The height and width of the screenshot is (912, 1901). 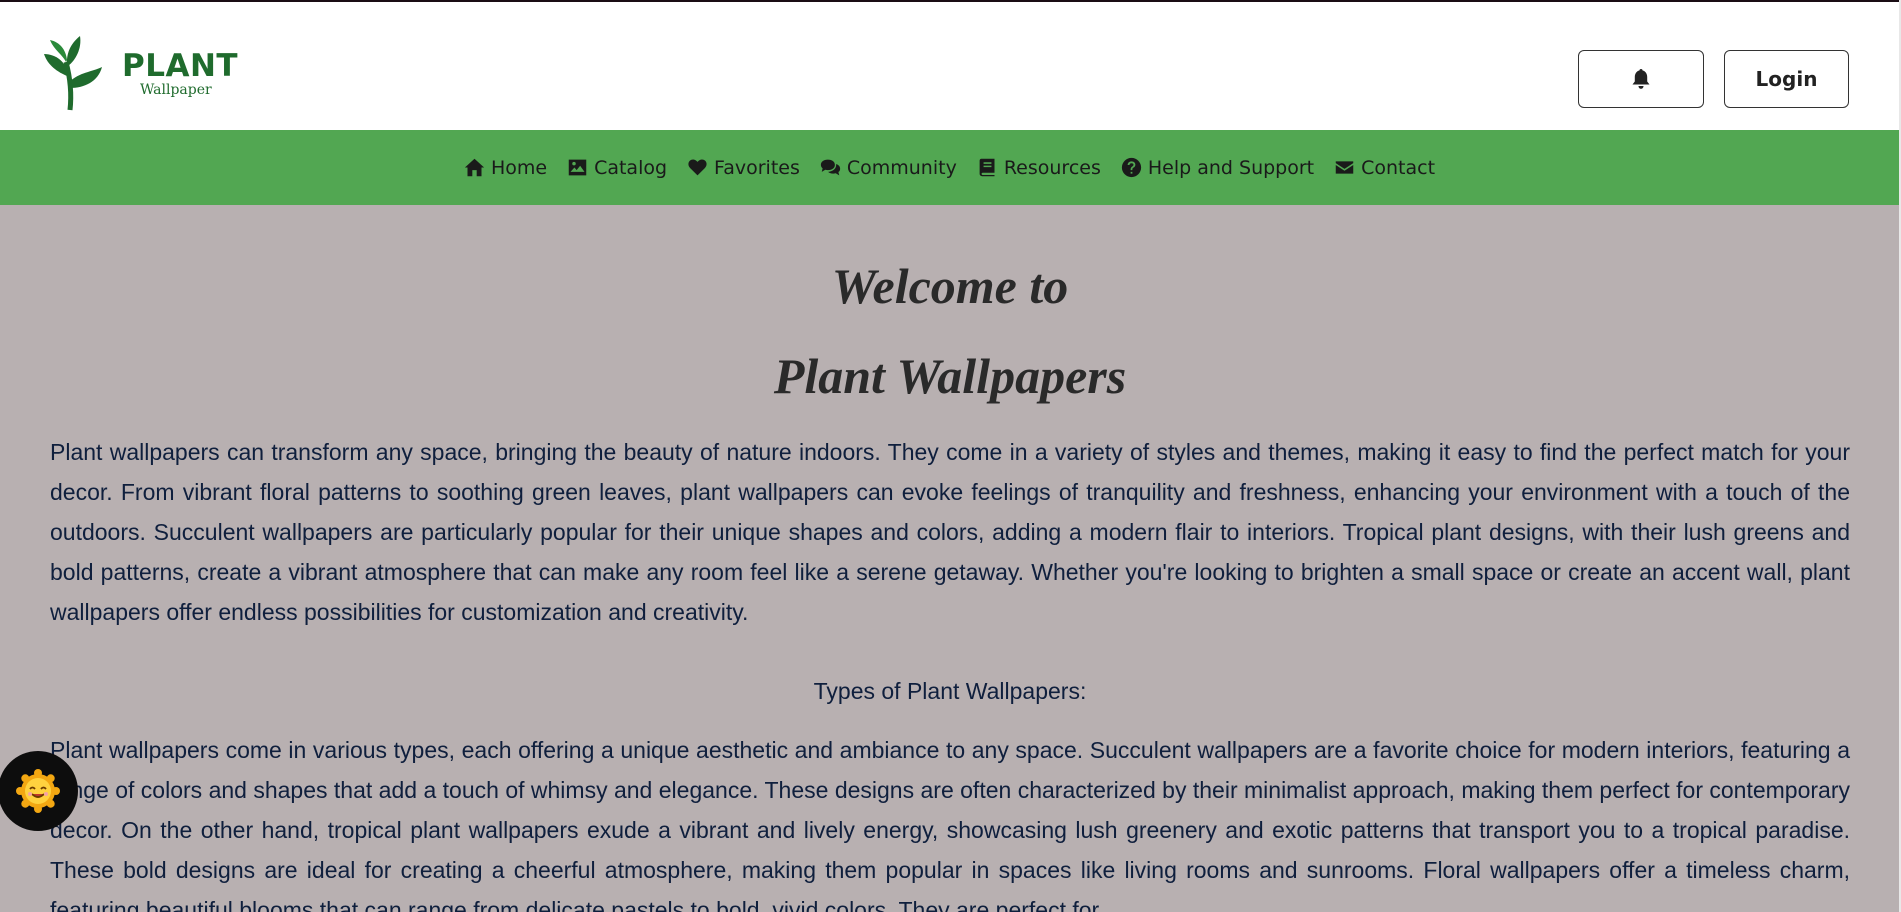 I want to click on nav-item-resources: Resources, so click(x=1039, y=168).